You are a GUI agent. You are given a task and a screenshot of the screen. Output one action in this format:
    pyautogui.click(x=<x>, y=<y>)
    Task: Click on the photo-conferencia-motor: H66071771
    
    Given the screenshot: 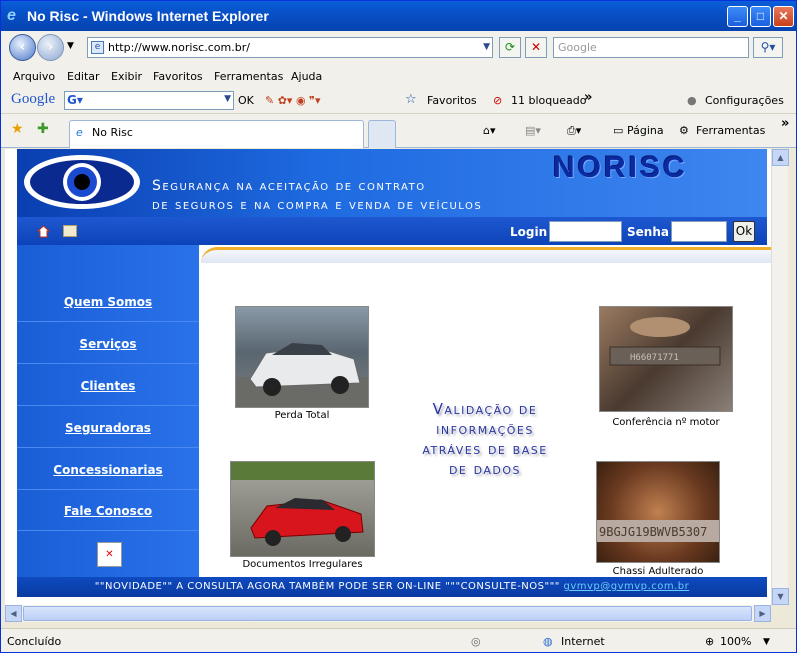 What is the action you would take?
    pyautogui.click(x=666, y=359)
    